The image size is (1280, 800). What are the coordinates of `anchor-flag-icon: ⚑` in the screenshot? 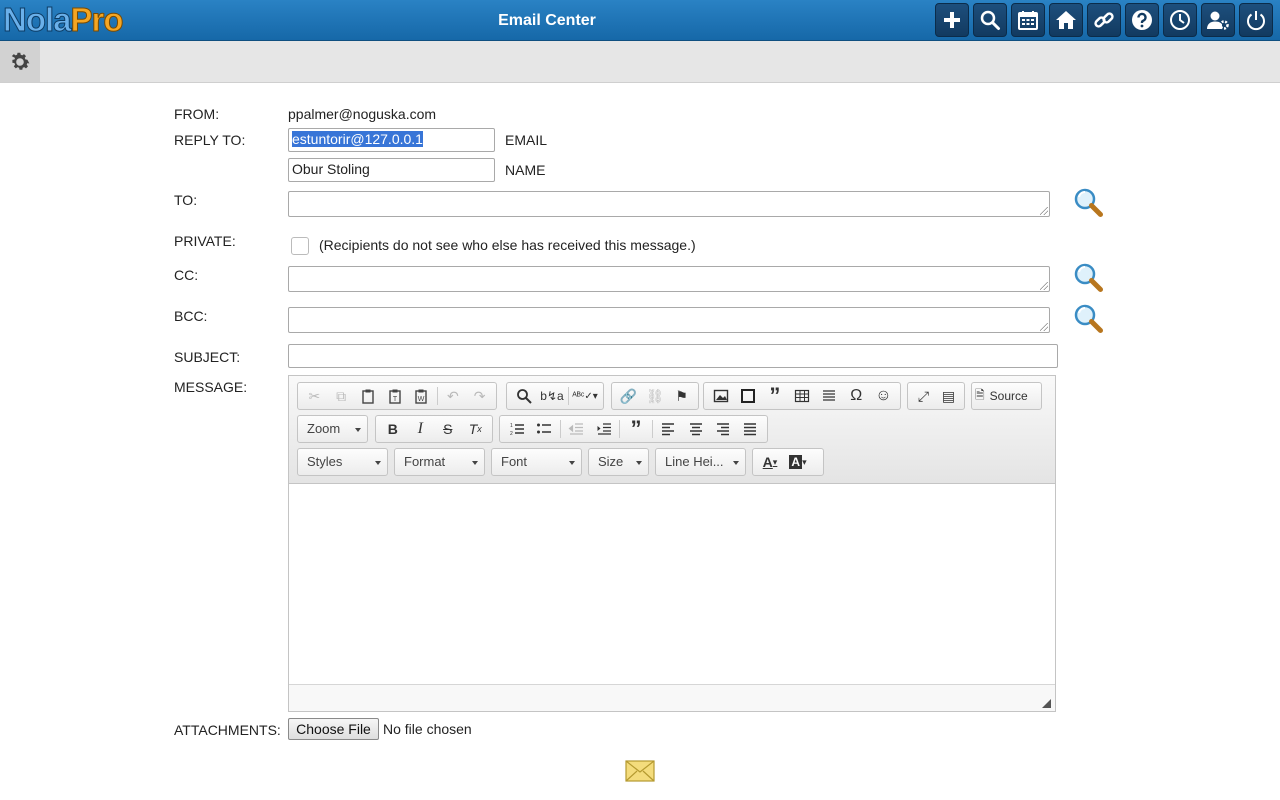 It's located at (681, 396).